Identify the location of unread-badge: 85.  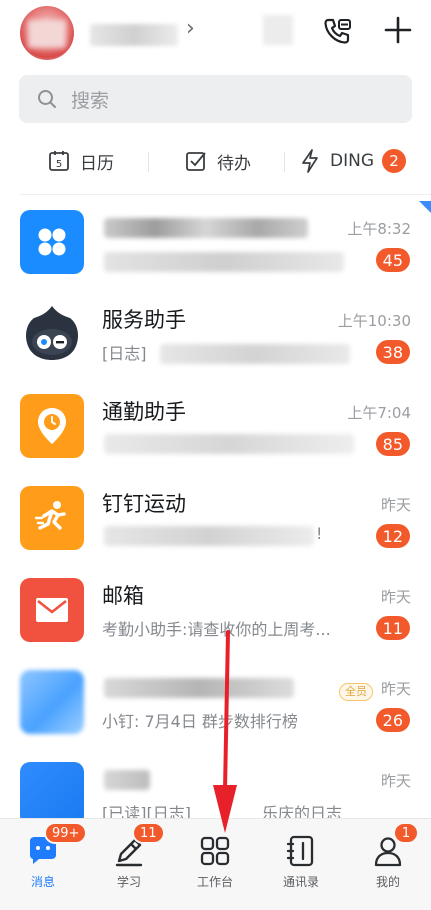
(392, 444).